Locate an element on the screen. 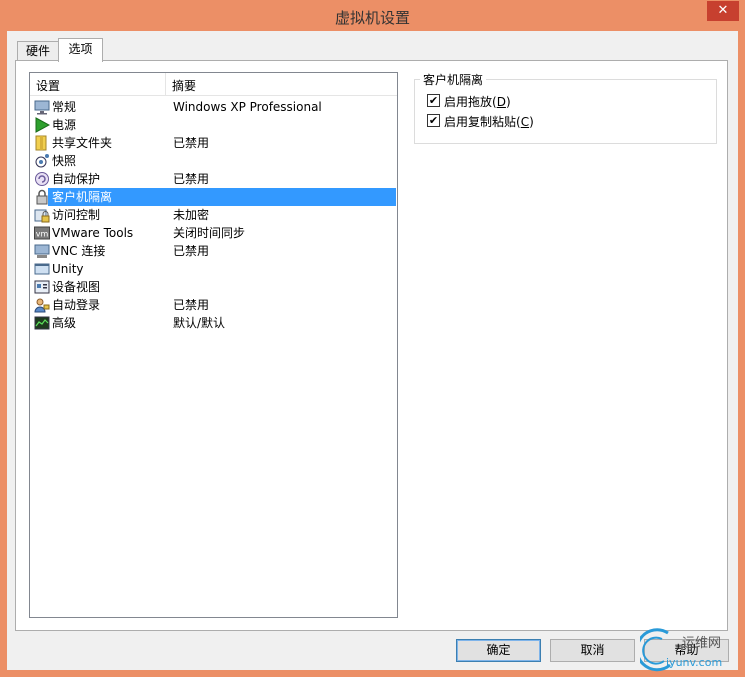  window-title: 虚拟机设置 is located at coordinates (372, 18).